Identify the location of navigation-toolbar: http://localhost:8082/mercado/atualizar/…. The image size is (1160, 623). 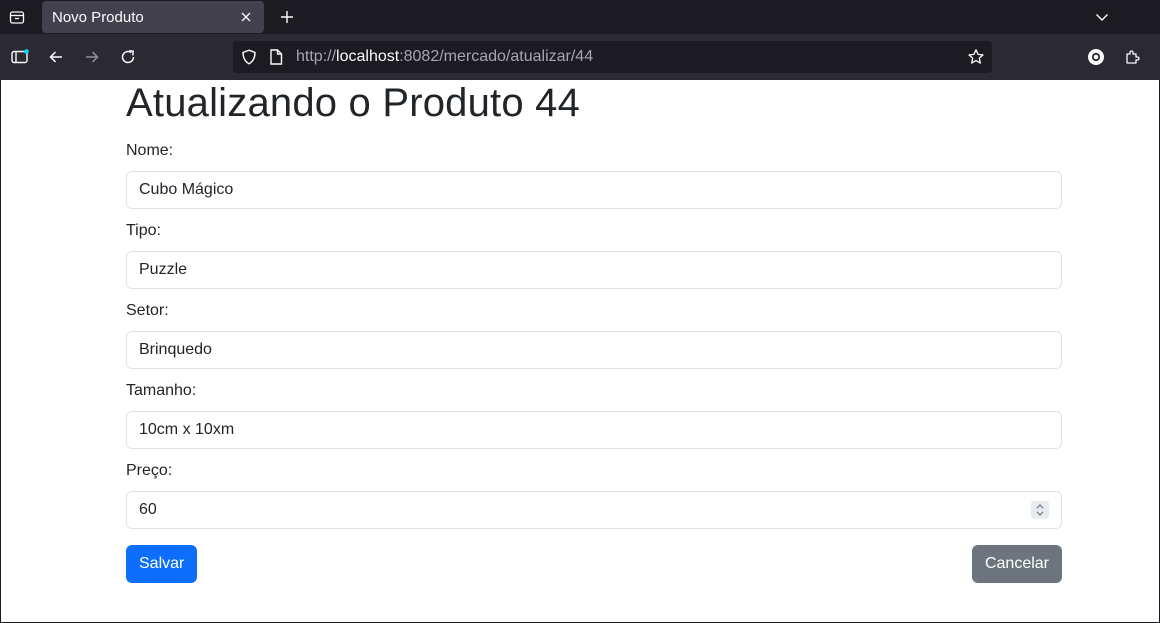
(580, 57).